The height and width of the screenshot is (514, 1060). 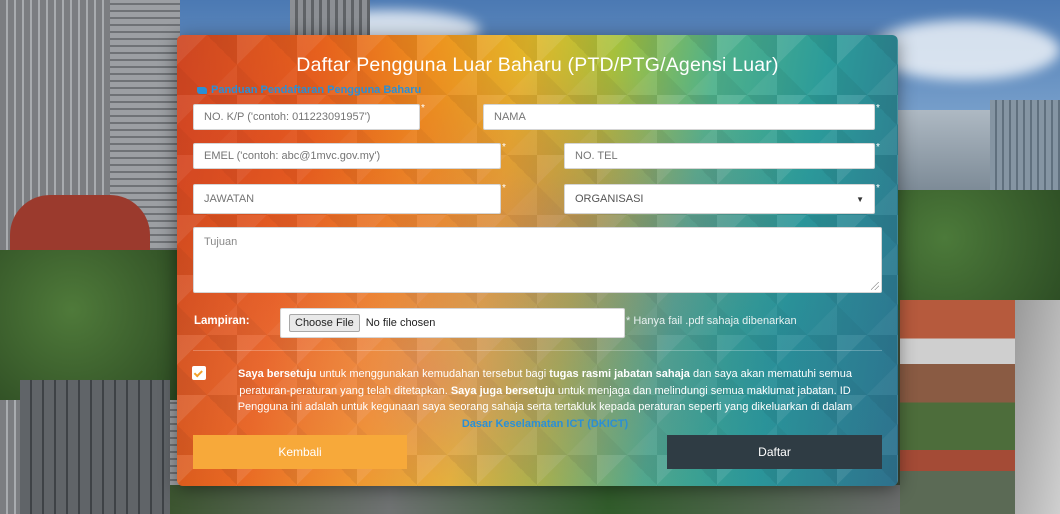 What do you see at coordinates (300, 452) in the screenshot?
I see `back-button: Kembali` at bounding box center [300, 452].